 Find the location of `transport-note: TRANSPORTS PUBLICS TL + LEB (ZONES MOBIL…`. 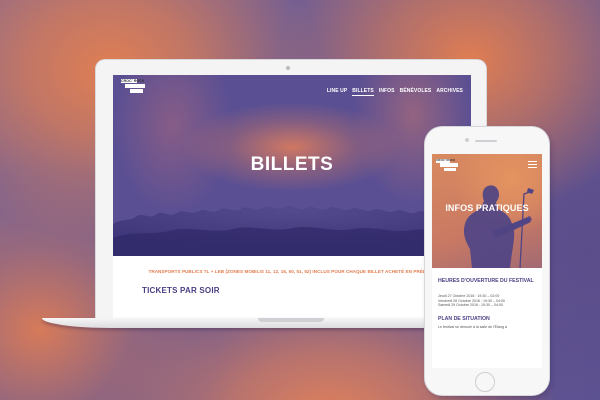

transport-note: TRANSPORTS PUBLICS TL + LEB (ZONES MOBIL… is located at coordinates (292, 271).